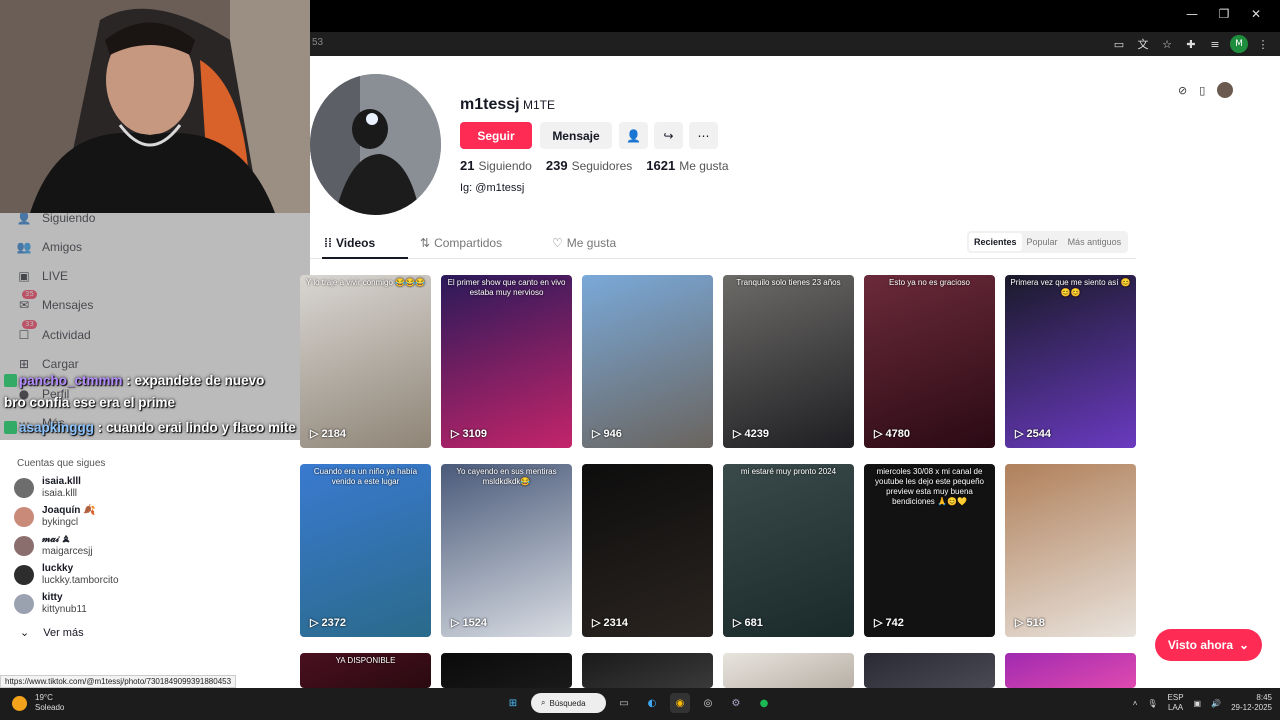 The width and height of the screenshot is (1280, 720). I want to click on video-thumbnail: ▷ 518, so click(1070, 550).